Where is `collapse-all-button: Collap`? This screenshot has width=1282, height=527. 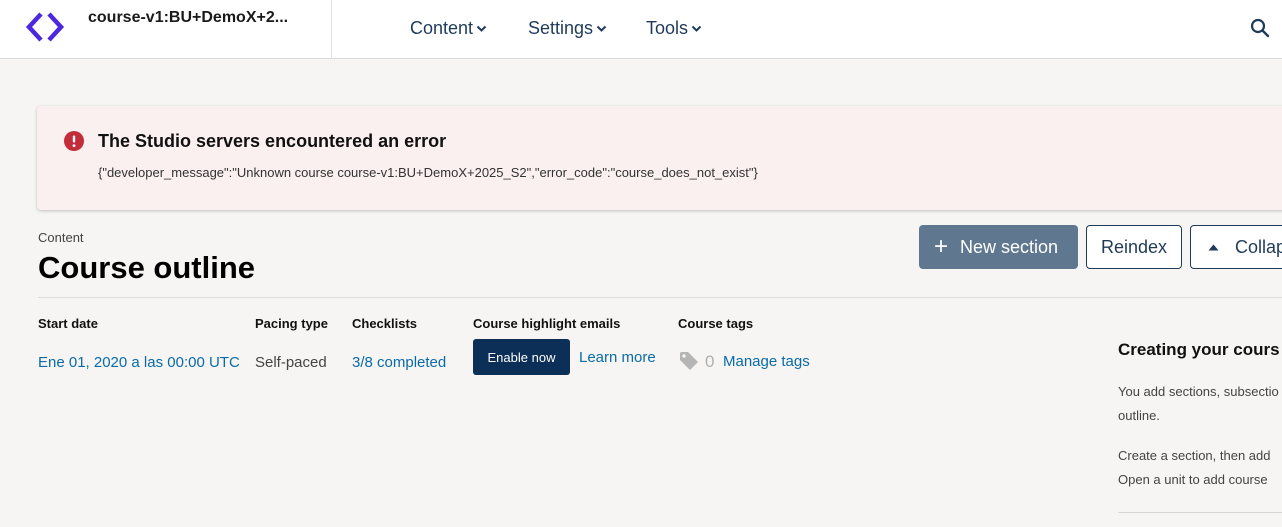 collapse-all-button: Collap is located at coordinates (1236, 247).